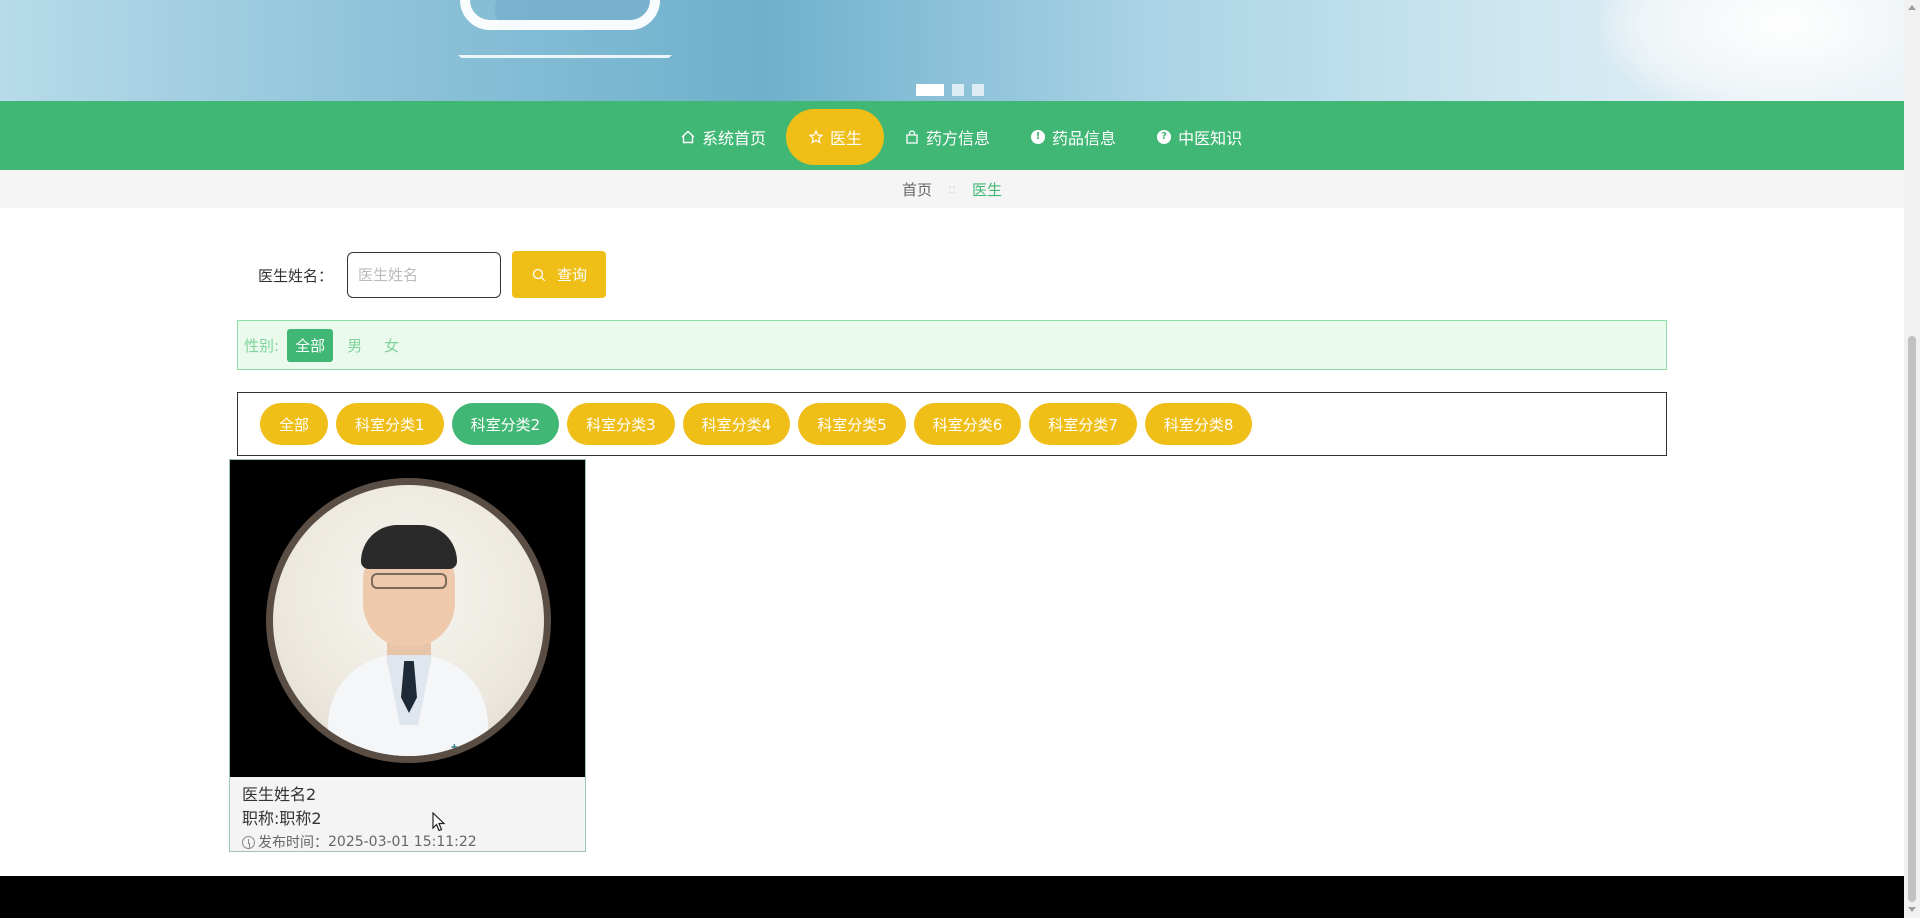 This screenshot has height=918, width=1920. I want to click on vertical-scrollbar, so click(1912, 459).